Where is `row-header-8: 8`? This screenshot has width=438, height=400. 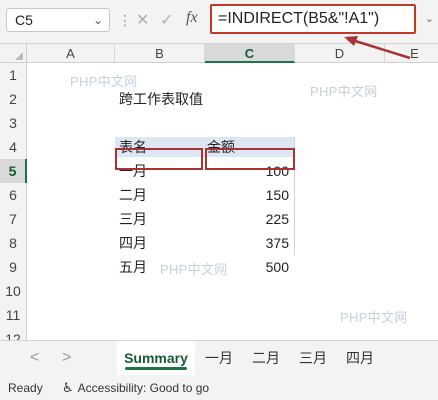 row-header-8: 8 is located at coordinates (13, 243).